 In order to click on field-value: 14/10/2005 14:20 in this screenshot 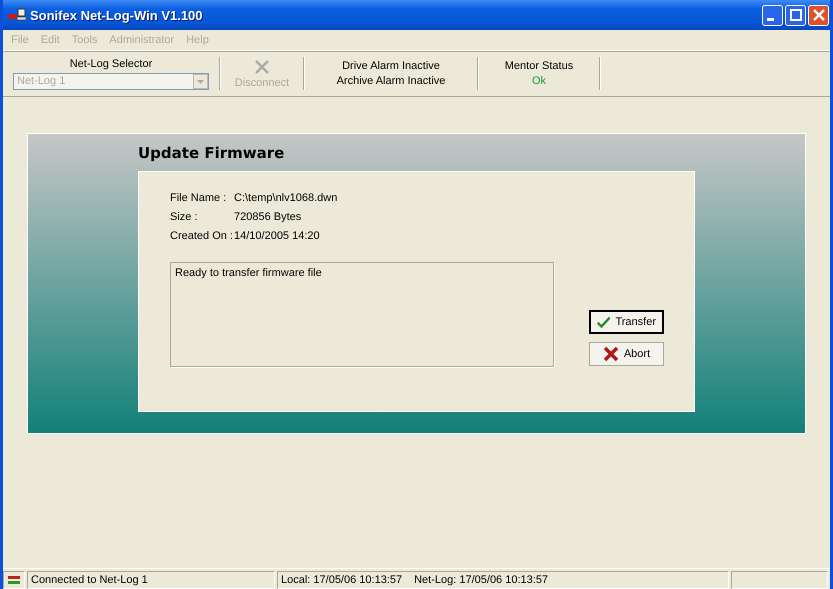, I will do `click(277, 236)`.